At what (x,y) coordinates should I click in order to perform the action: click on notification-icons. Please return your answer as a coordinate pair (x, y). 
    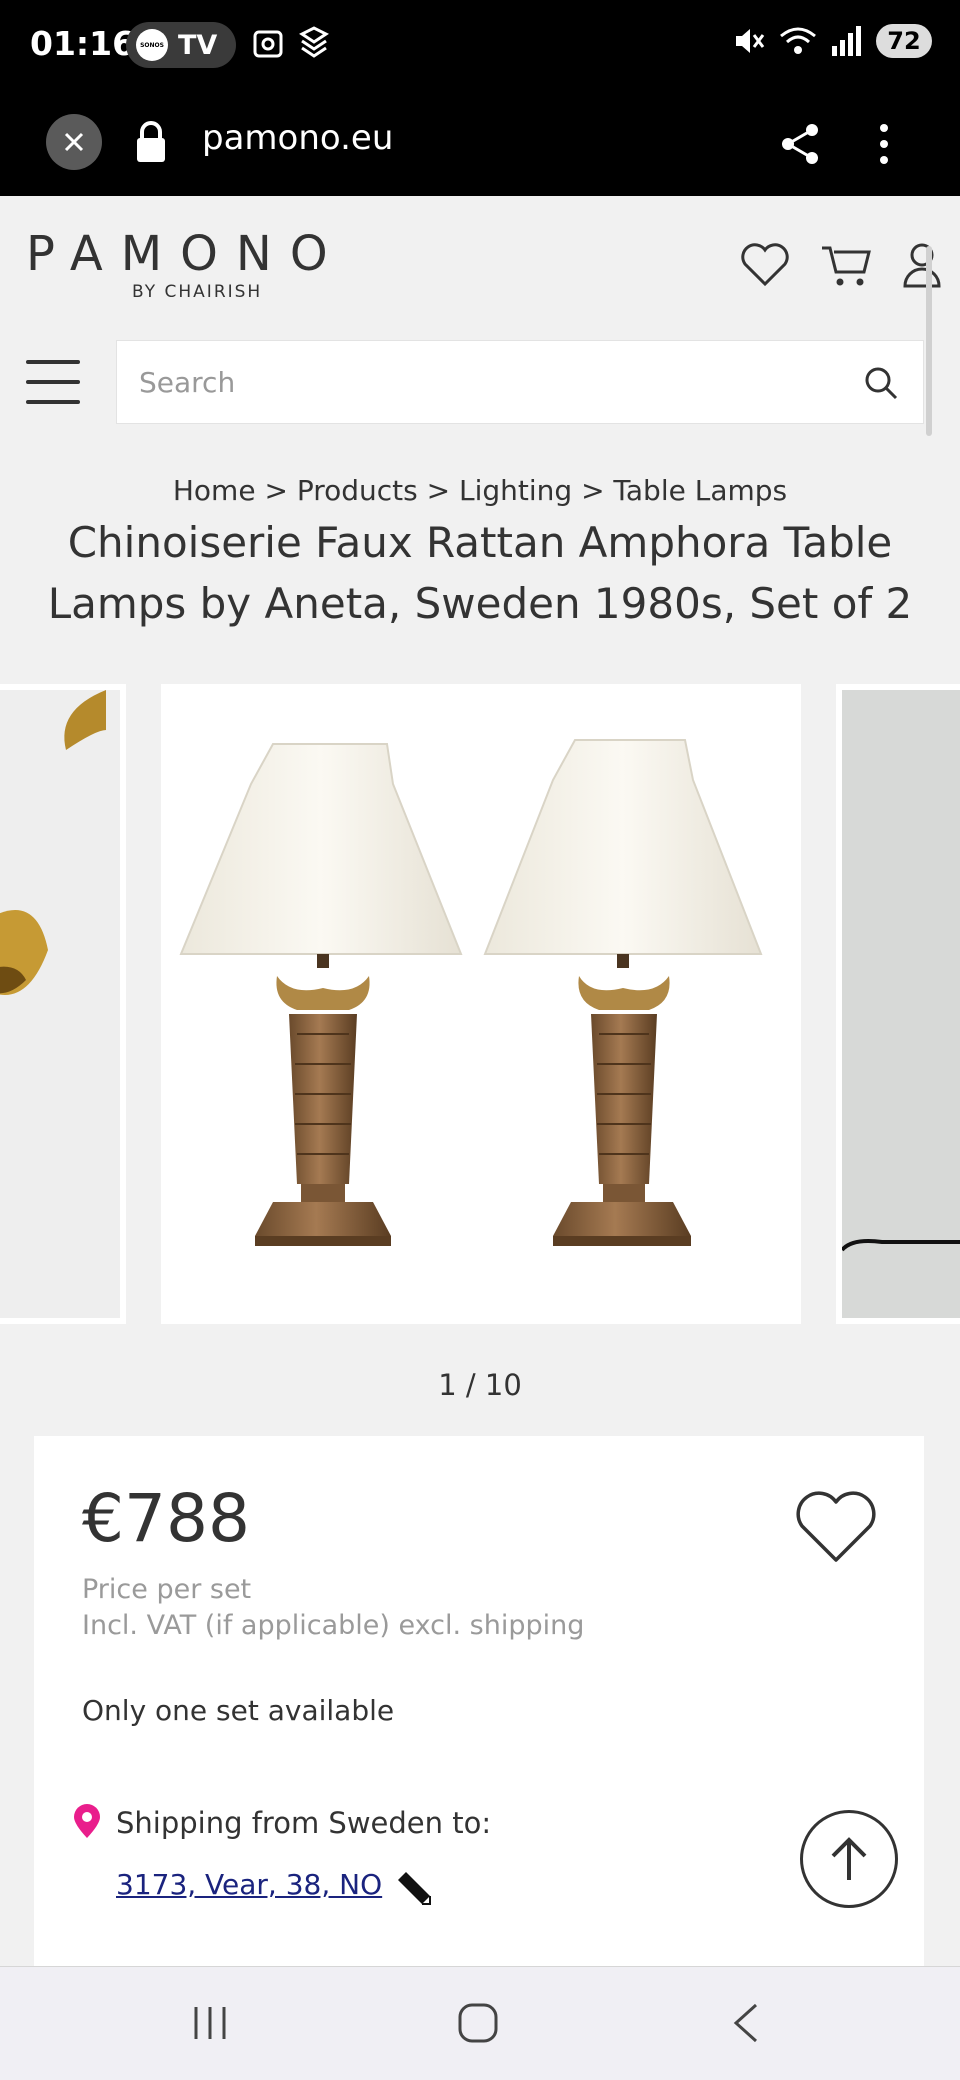
    Looking at the image, I should click on (291, 44).